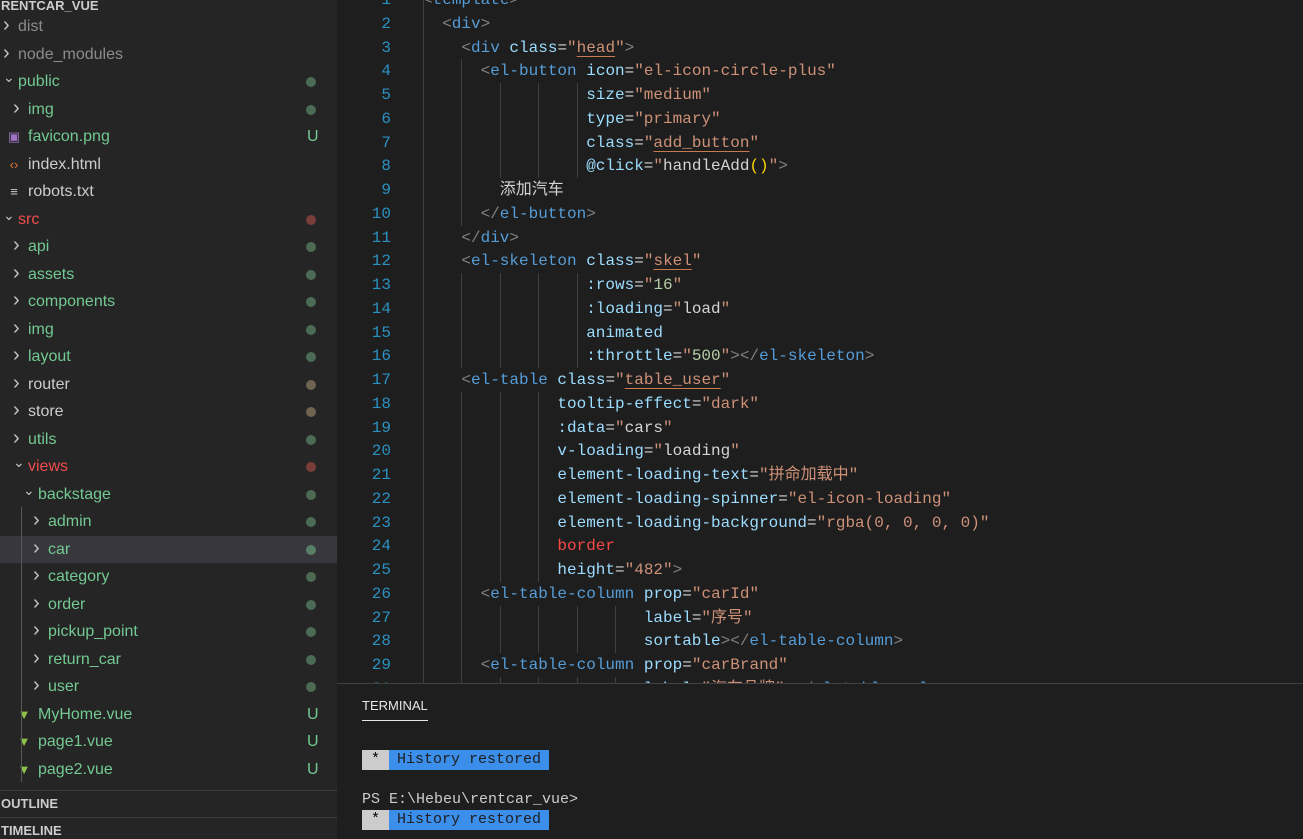  I want to click on code-line: 28 sortable></el-table-column>, so click(820, 641).